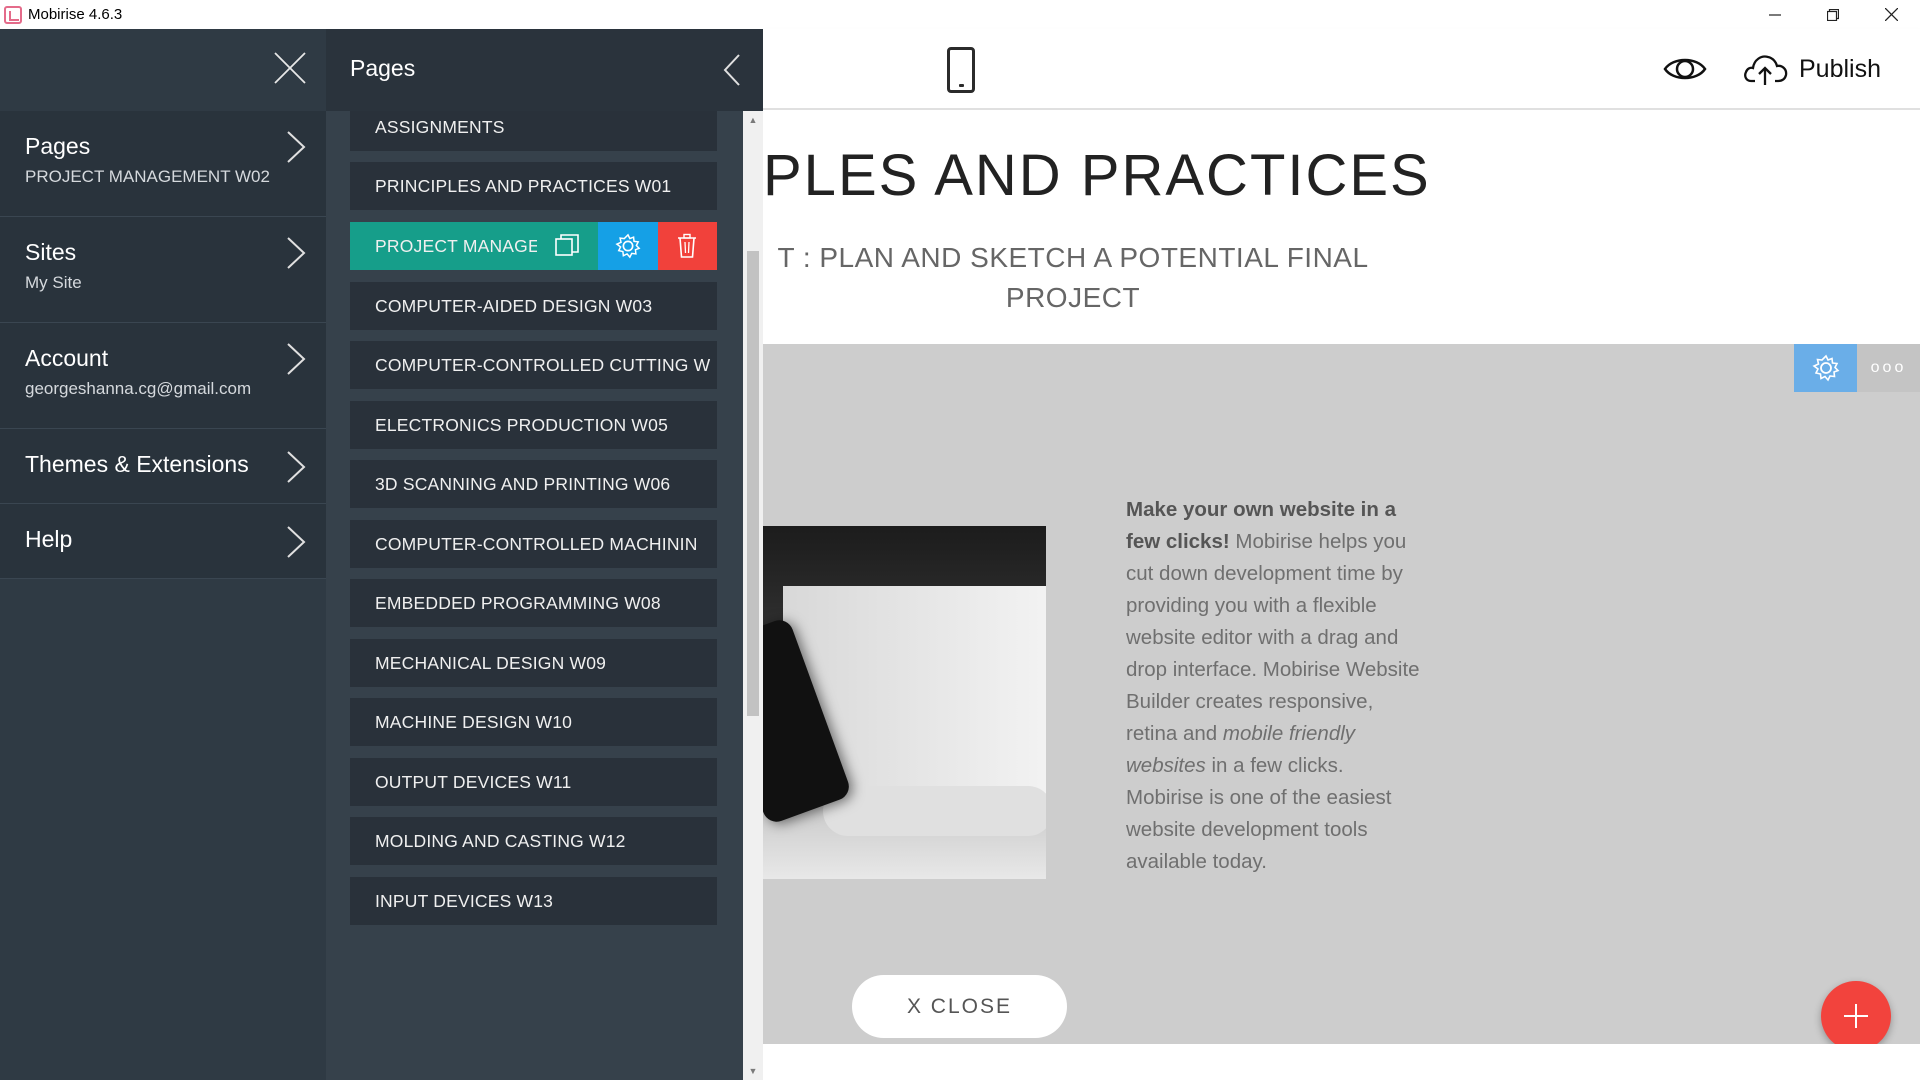  What do you see at coordinates (753, 120) in the screenshot?
I see `scroll-up-arrow: ▲` at bounding box center [753, 120].